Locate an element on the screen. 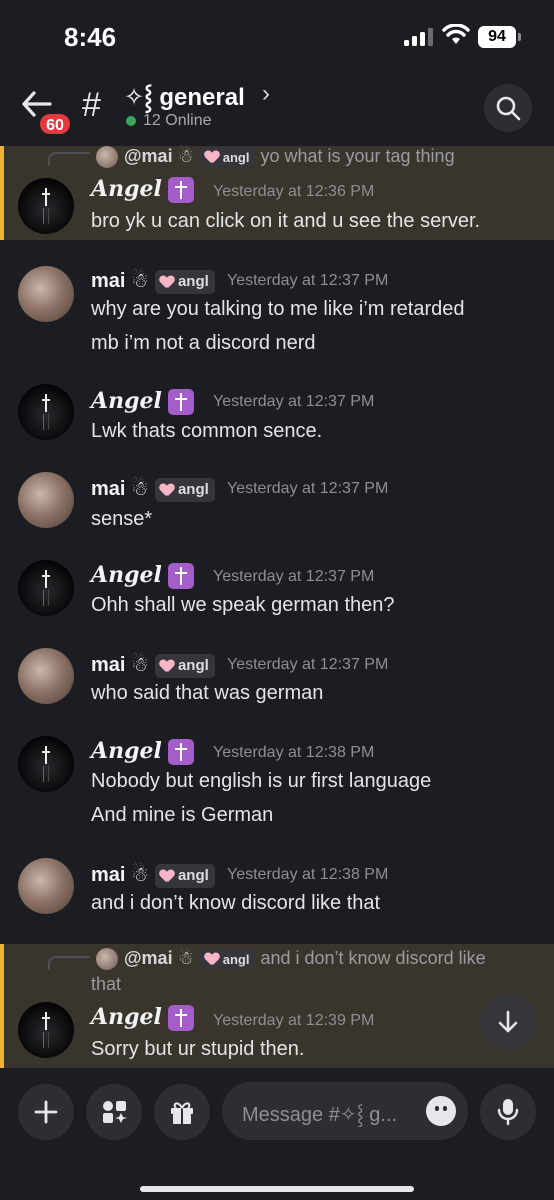  gift-button is located at coordinates (182, 1112).